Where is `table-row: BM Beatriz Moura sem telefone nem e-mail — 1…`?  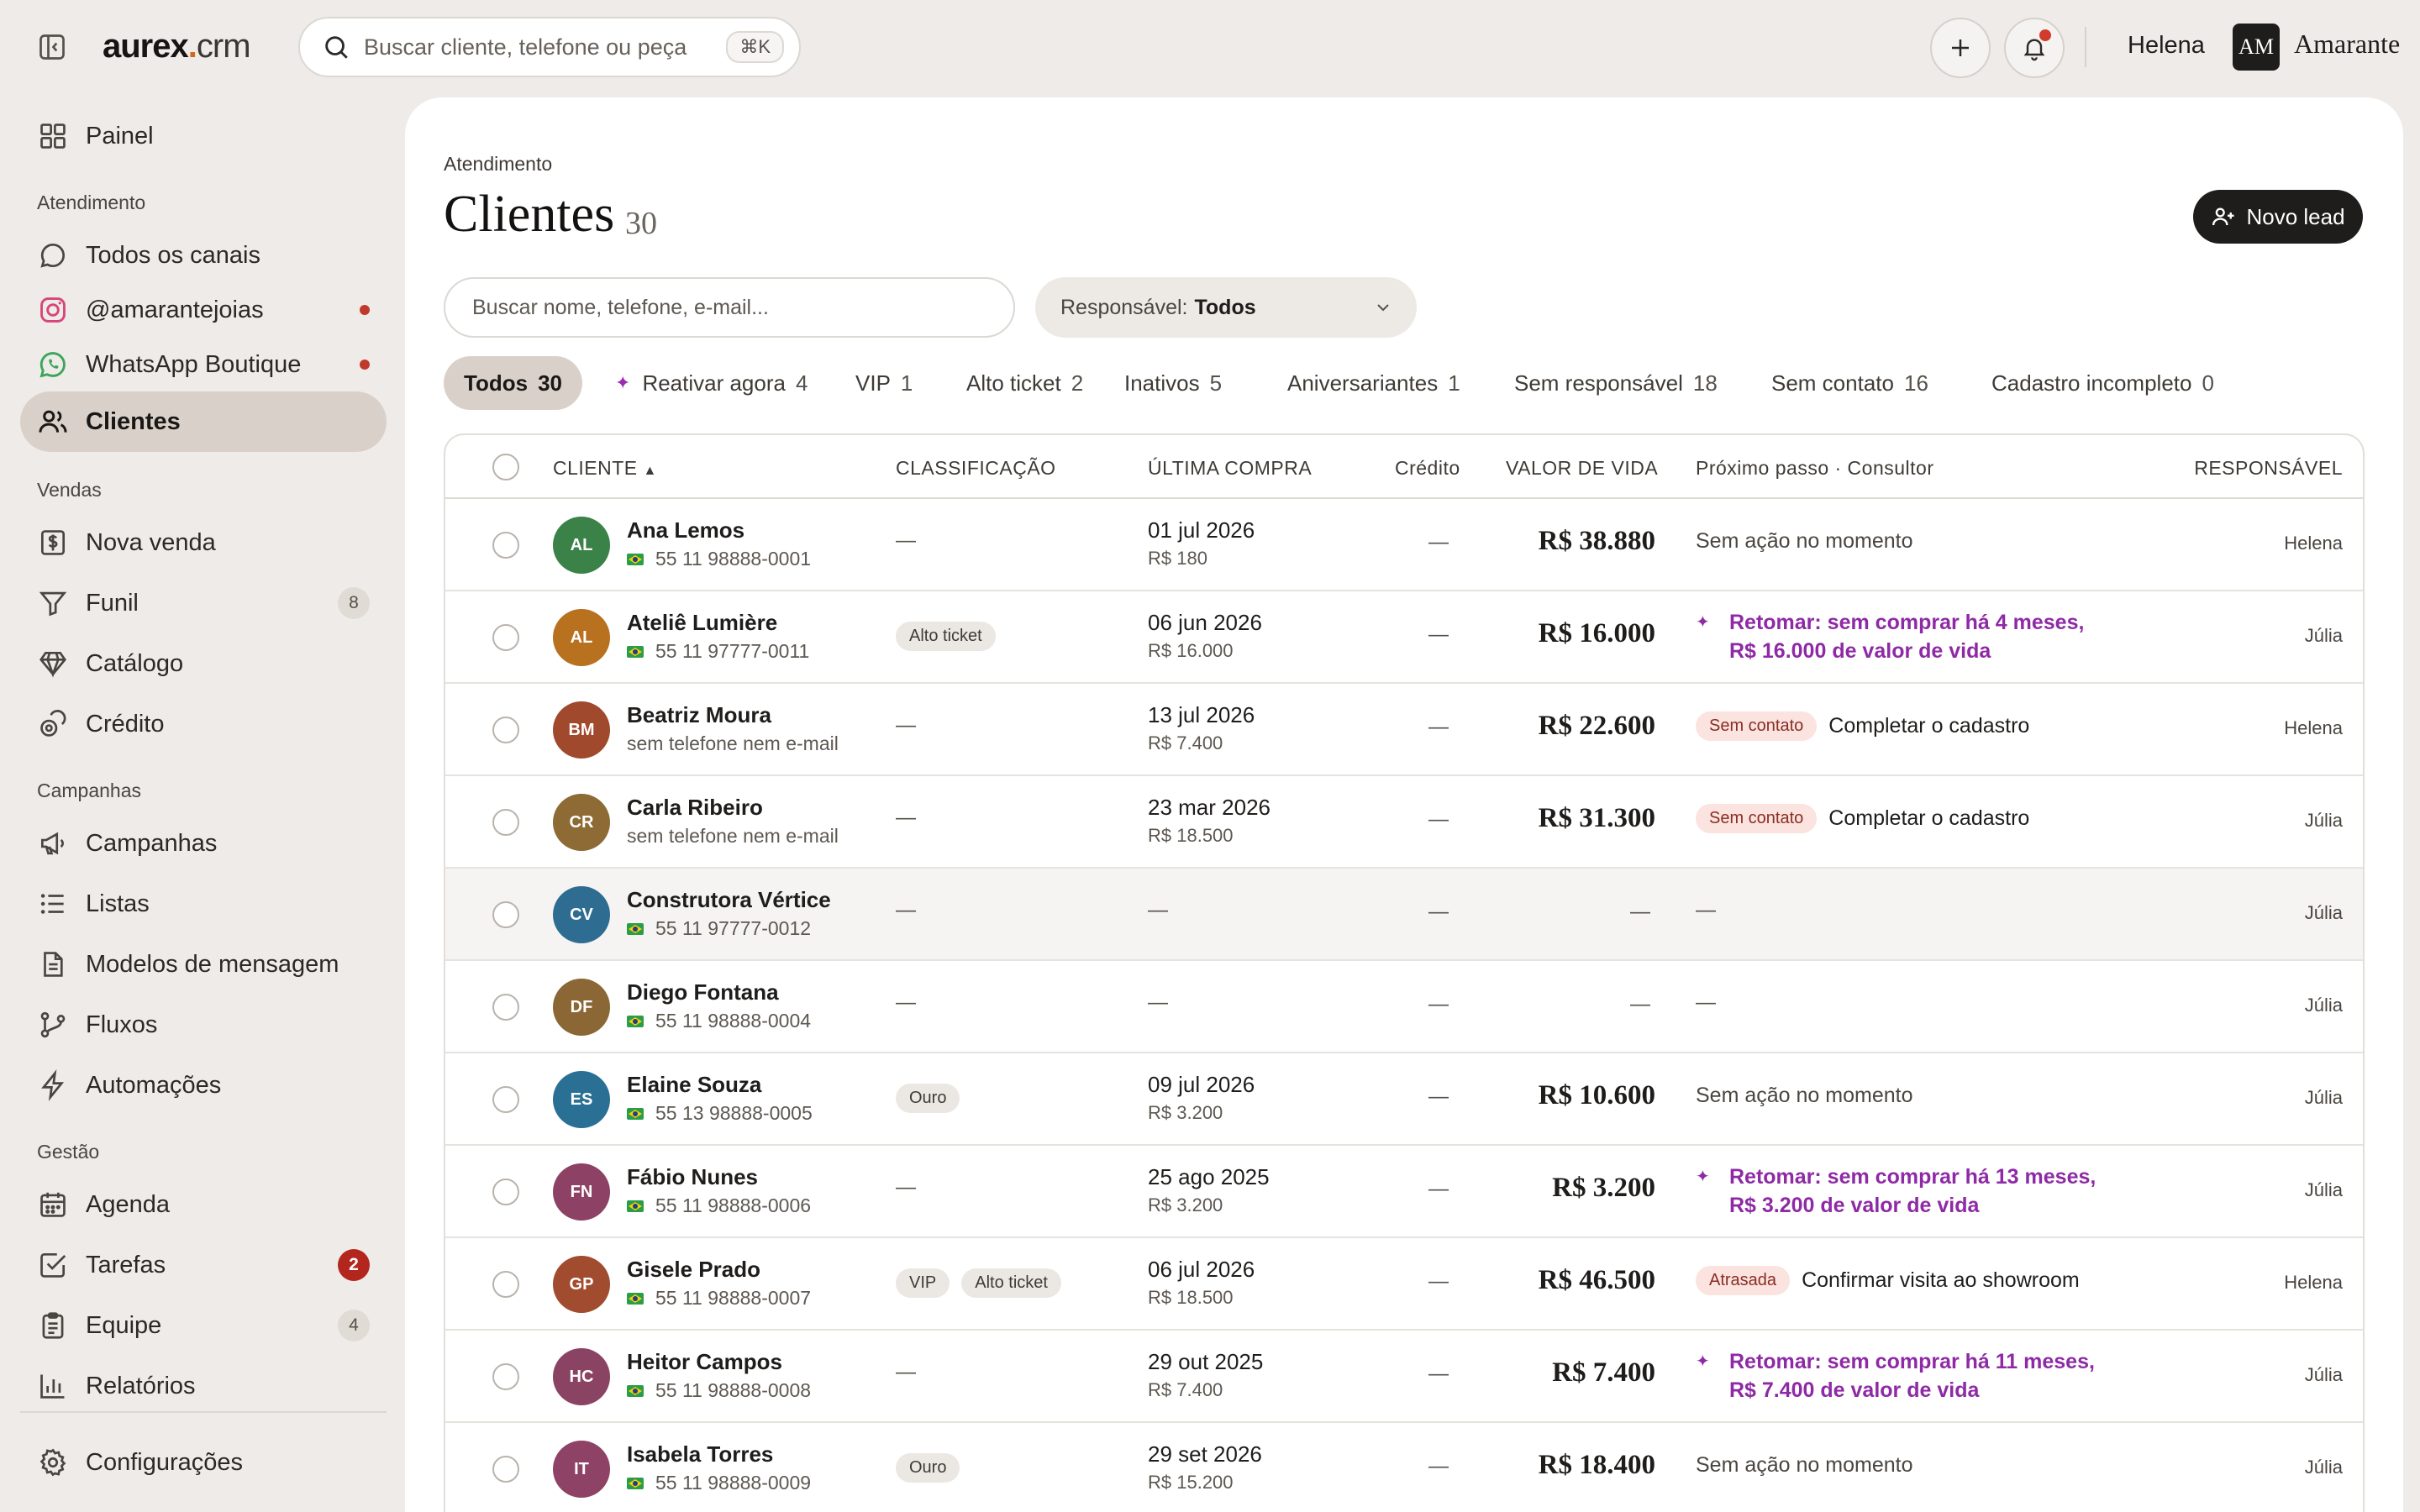
table-row: BM Beatriz Moura sem telefone nem e-mail — 1… is located at coordinates (1404, 730).